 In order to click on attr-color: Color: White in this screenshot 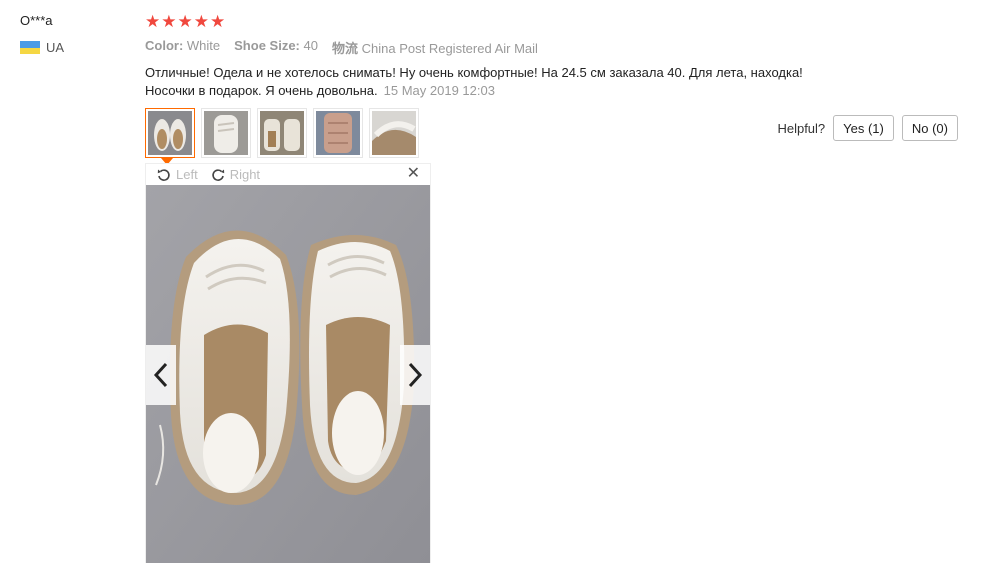, I will do `click(183, 45)`.